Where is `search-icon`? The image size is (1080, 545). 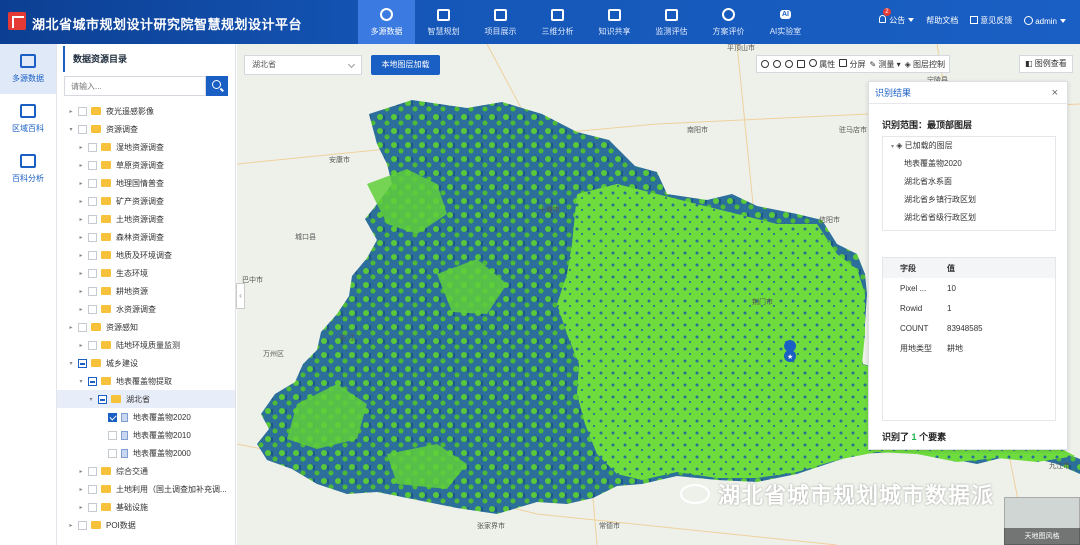 search-icon is located at coordinates (217, 86).